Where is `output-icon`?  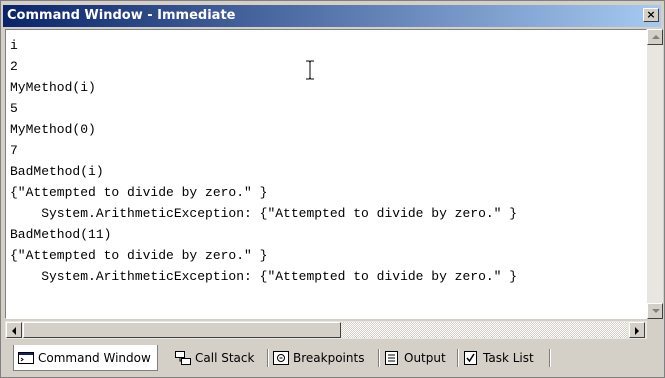 output-icon is located at coordinates (391, 358).